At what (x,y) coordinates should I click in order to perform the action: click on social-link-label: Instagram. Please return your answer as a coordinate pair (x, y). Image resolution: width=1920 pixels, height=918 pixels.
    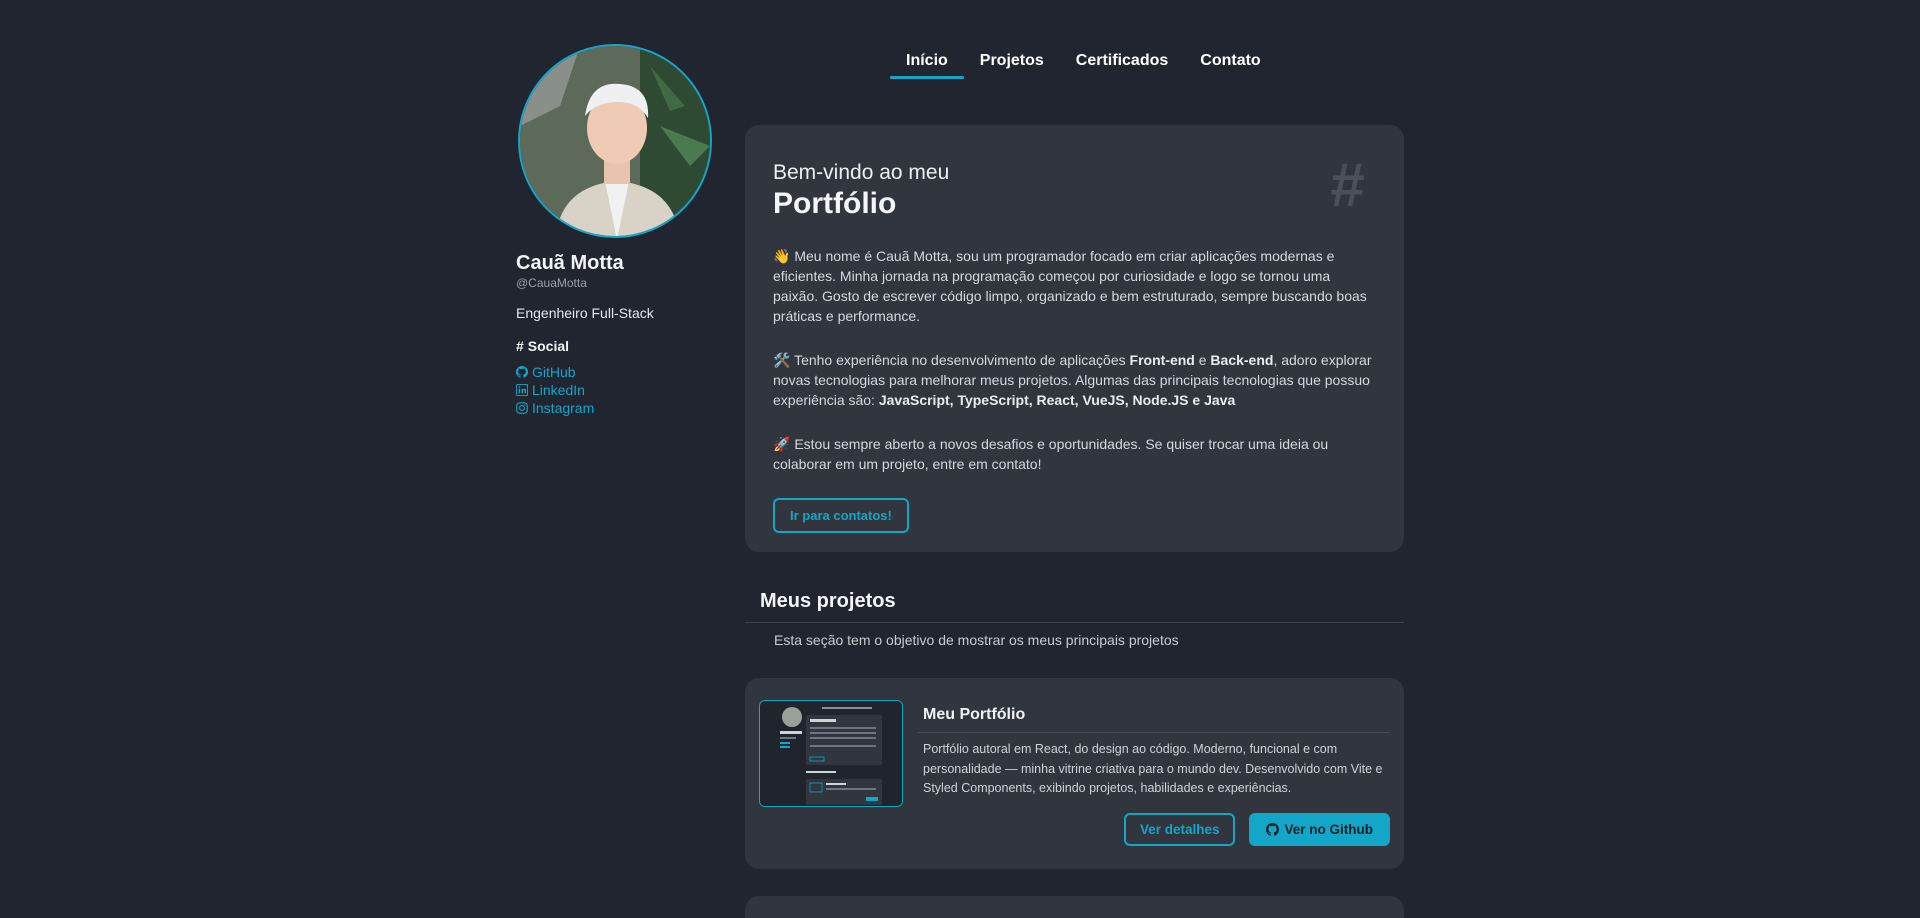
    Looking at the image, I should click on (563, 408).